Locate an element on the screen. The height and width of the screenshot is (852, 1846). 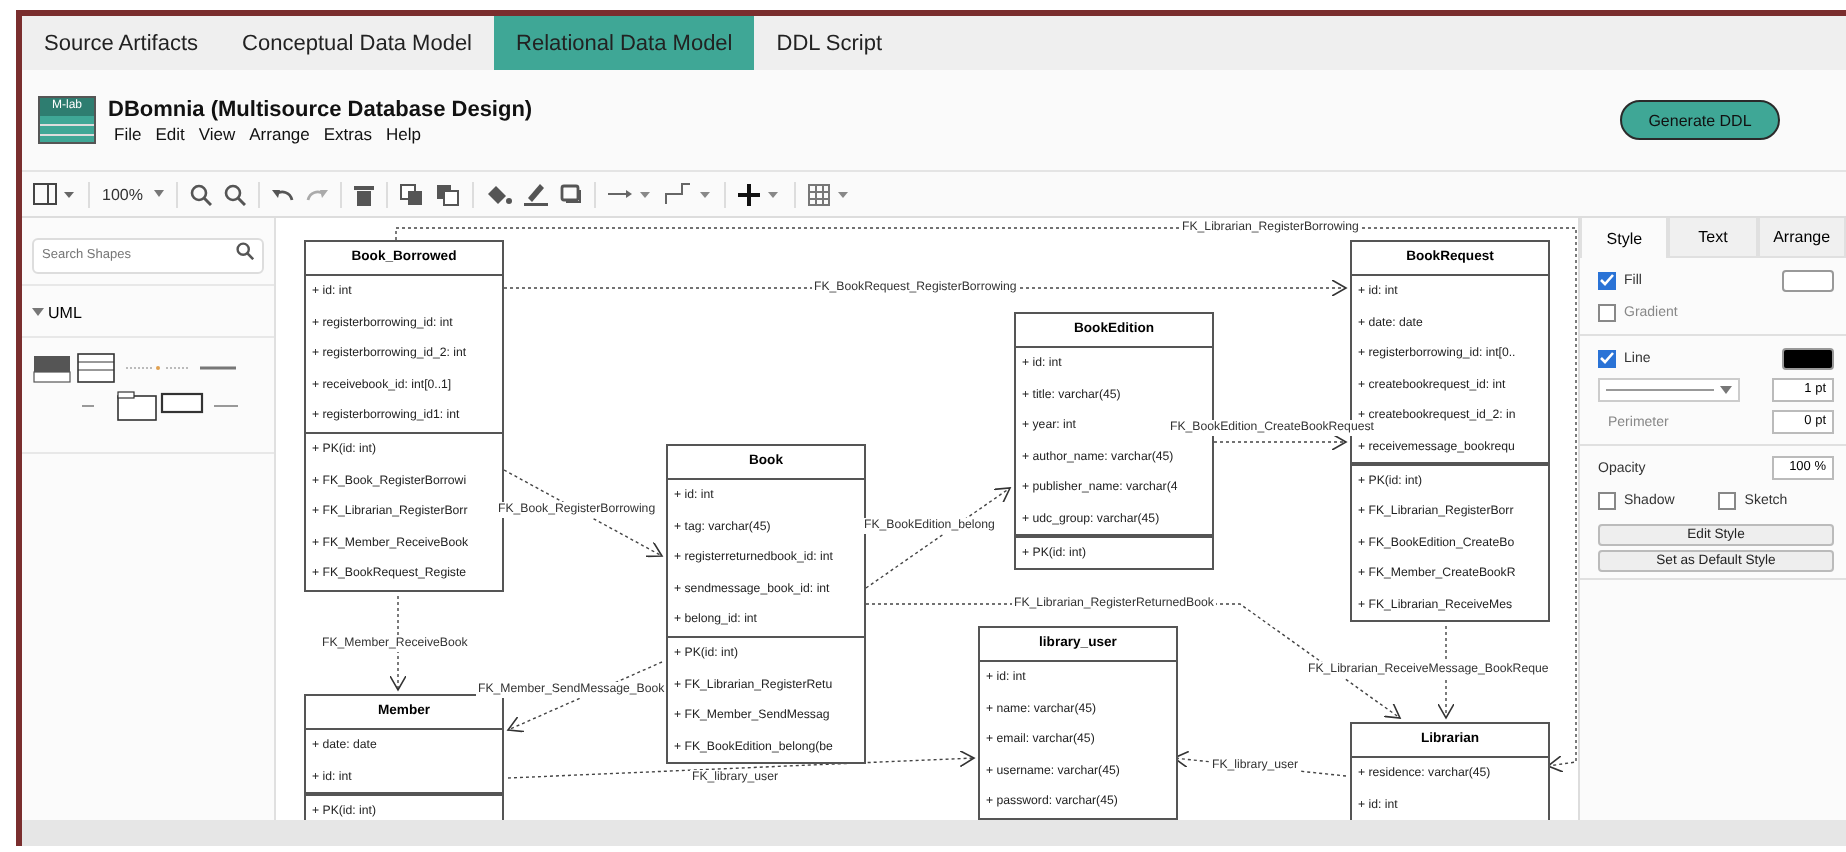
menu-item: File is located at coordinates (128, 133).